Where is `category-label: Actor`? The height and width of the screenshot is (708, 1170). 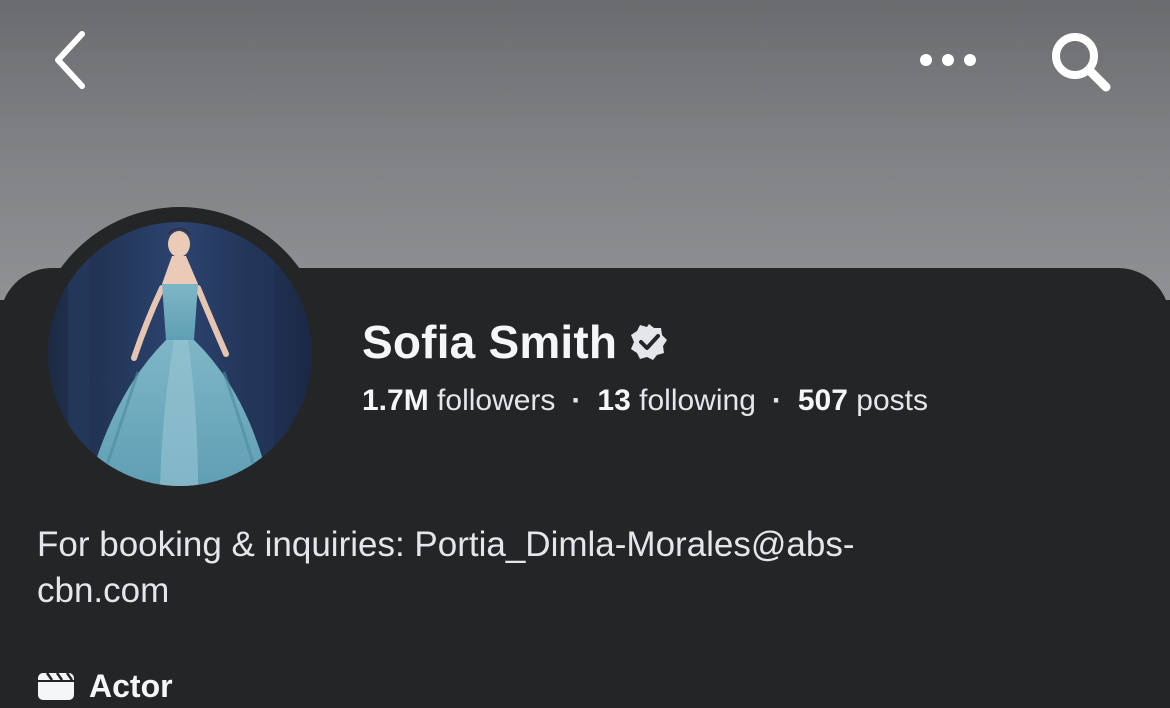 category-label: Actor is located at coordinates (131, 685).